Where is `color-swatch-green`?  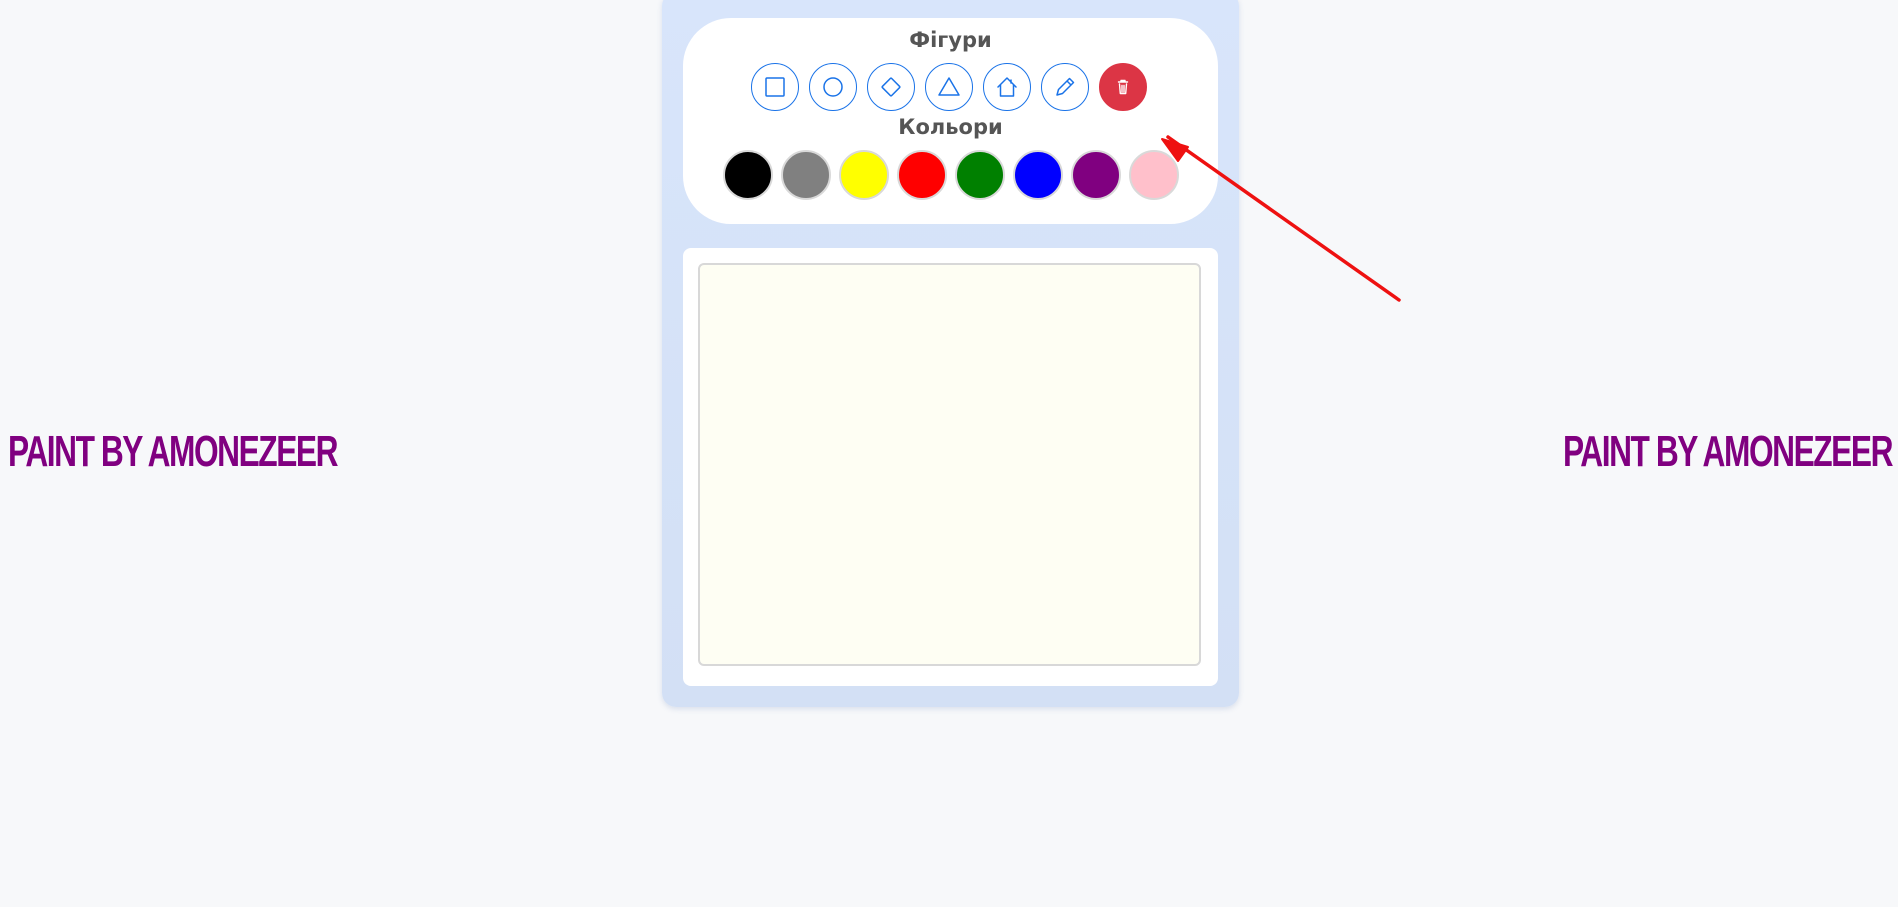 color-swatch-green is located at coordinates (980, 175).